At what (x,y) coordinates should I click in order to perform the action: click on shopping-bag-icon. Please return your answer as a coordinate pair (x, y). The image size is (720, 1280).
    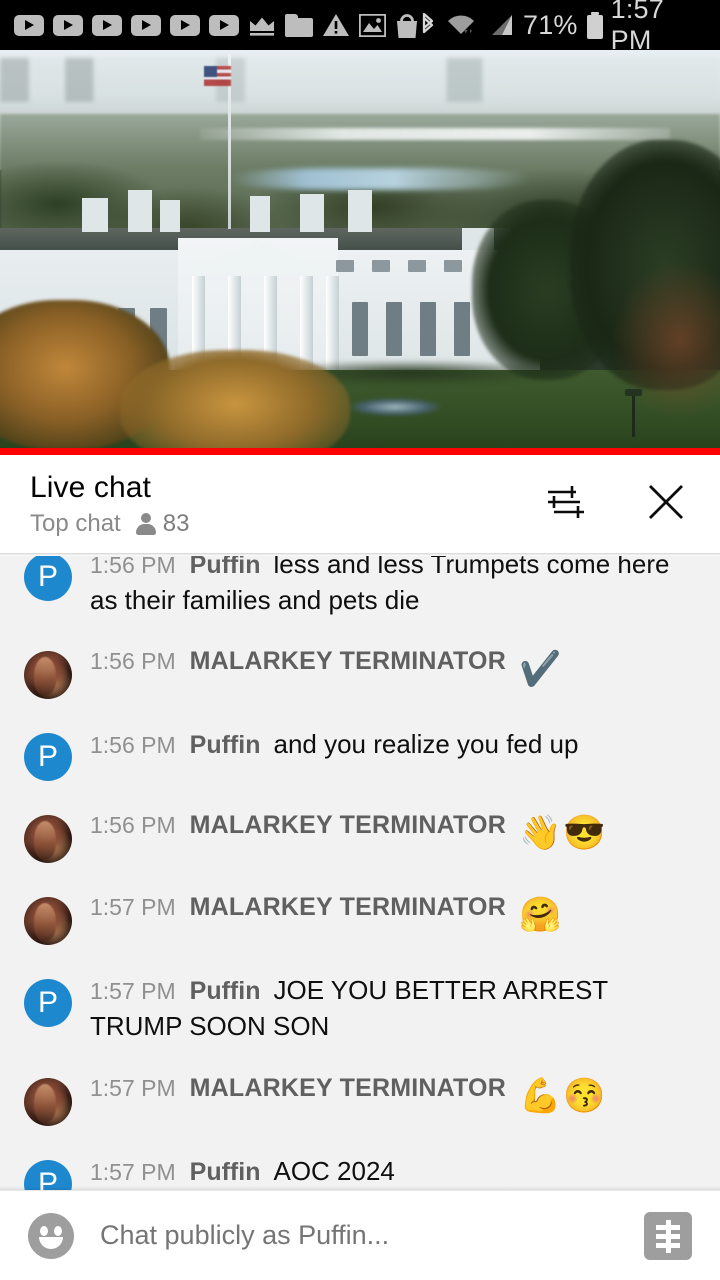
    Looking at the image, I should click on (407, 25).